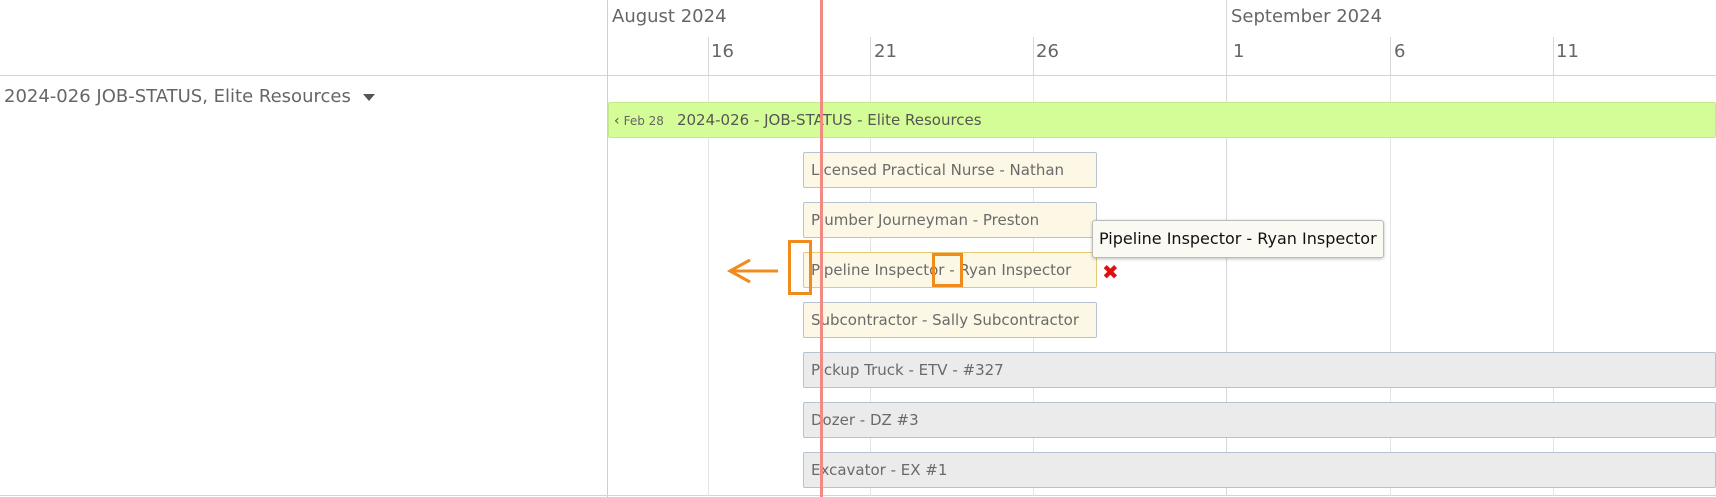  Describe the element at coordinates (829, 120) in the screenshot. I see `job-bar-label: 2024-026 - JOB-STATUS - Elite Resources` at that location.